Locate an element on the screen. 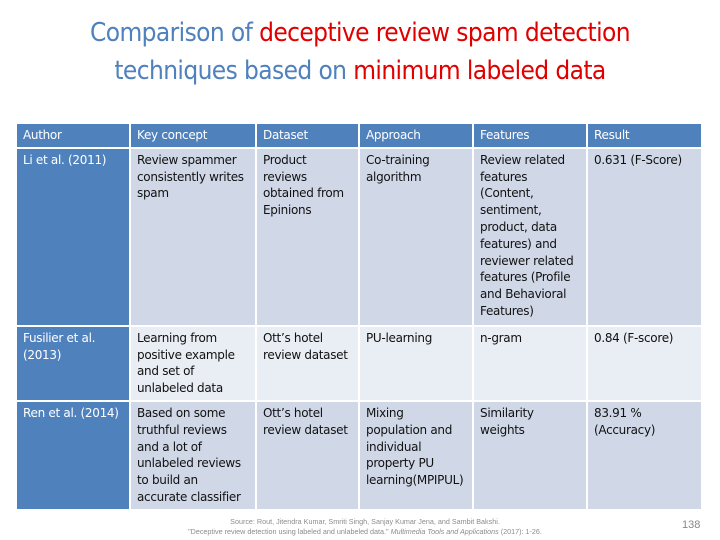 The image size is (720, 540). header-author: Author is located at coordinates (73, 135).